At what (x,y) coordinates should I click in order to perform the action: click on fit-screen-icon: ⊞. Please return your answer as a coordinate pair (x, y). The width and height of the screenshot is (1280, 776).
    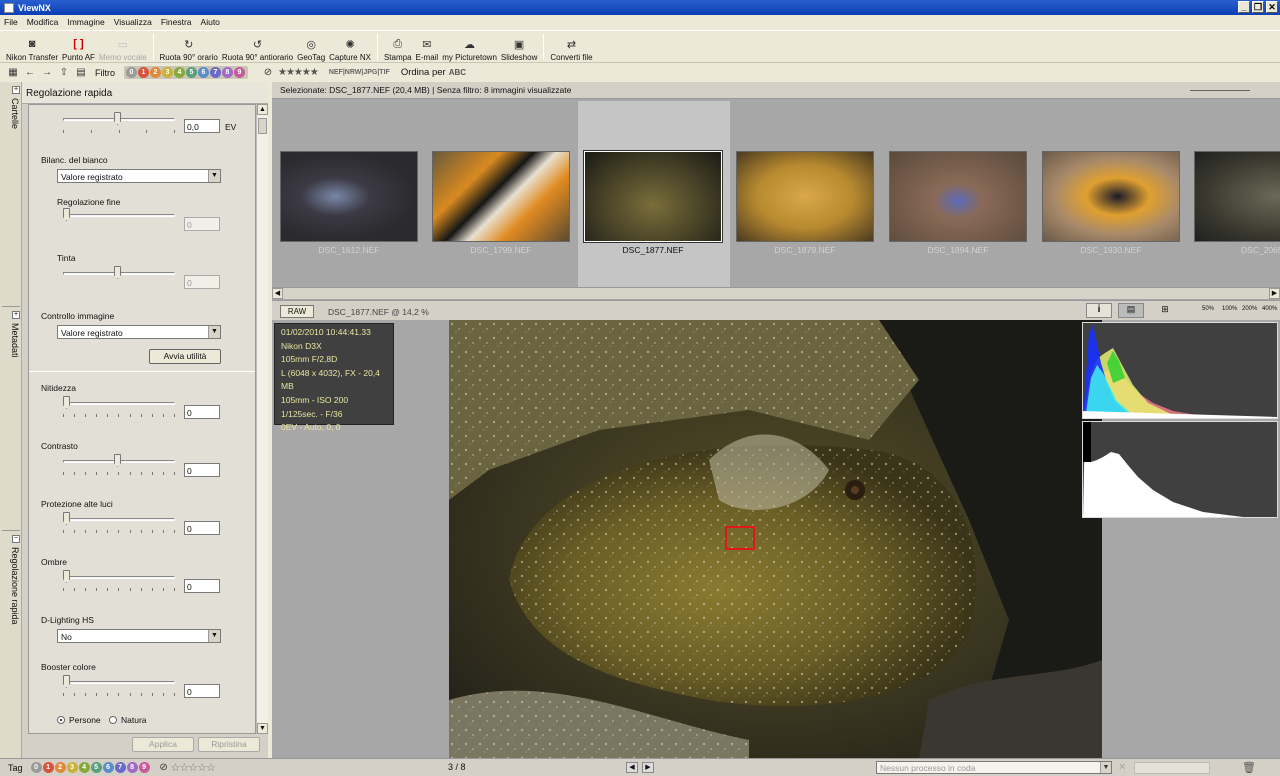
    Looking at the image, I should click on (1165, 310).